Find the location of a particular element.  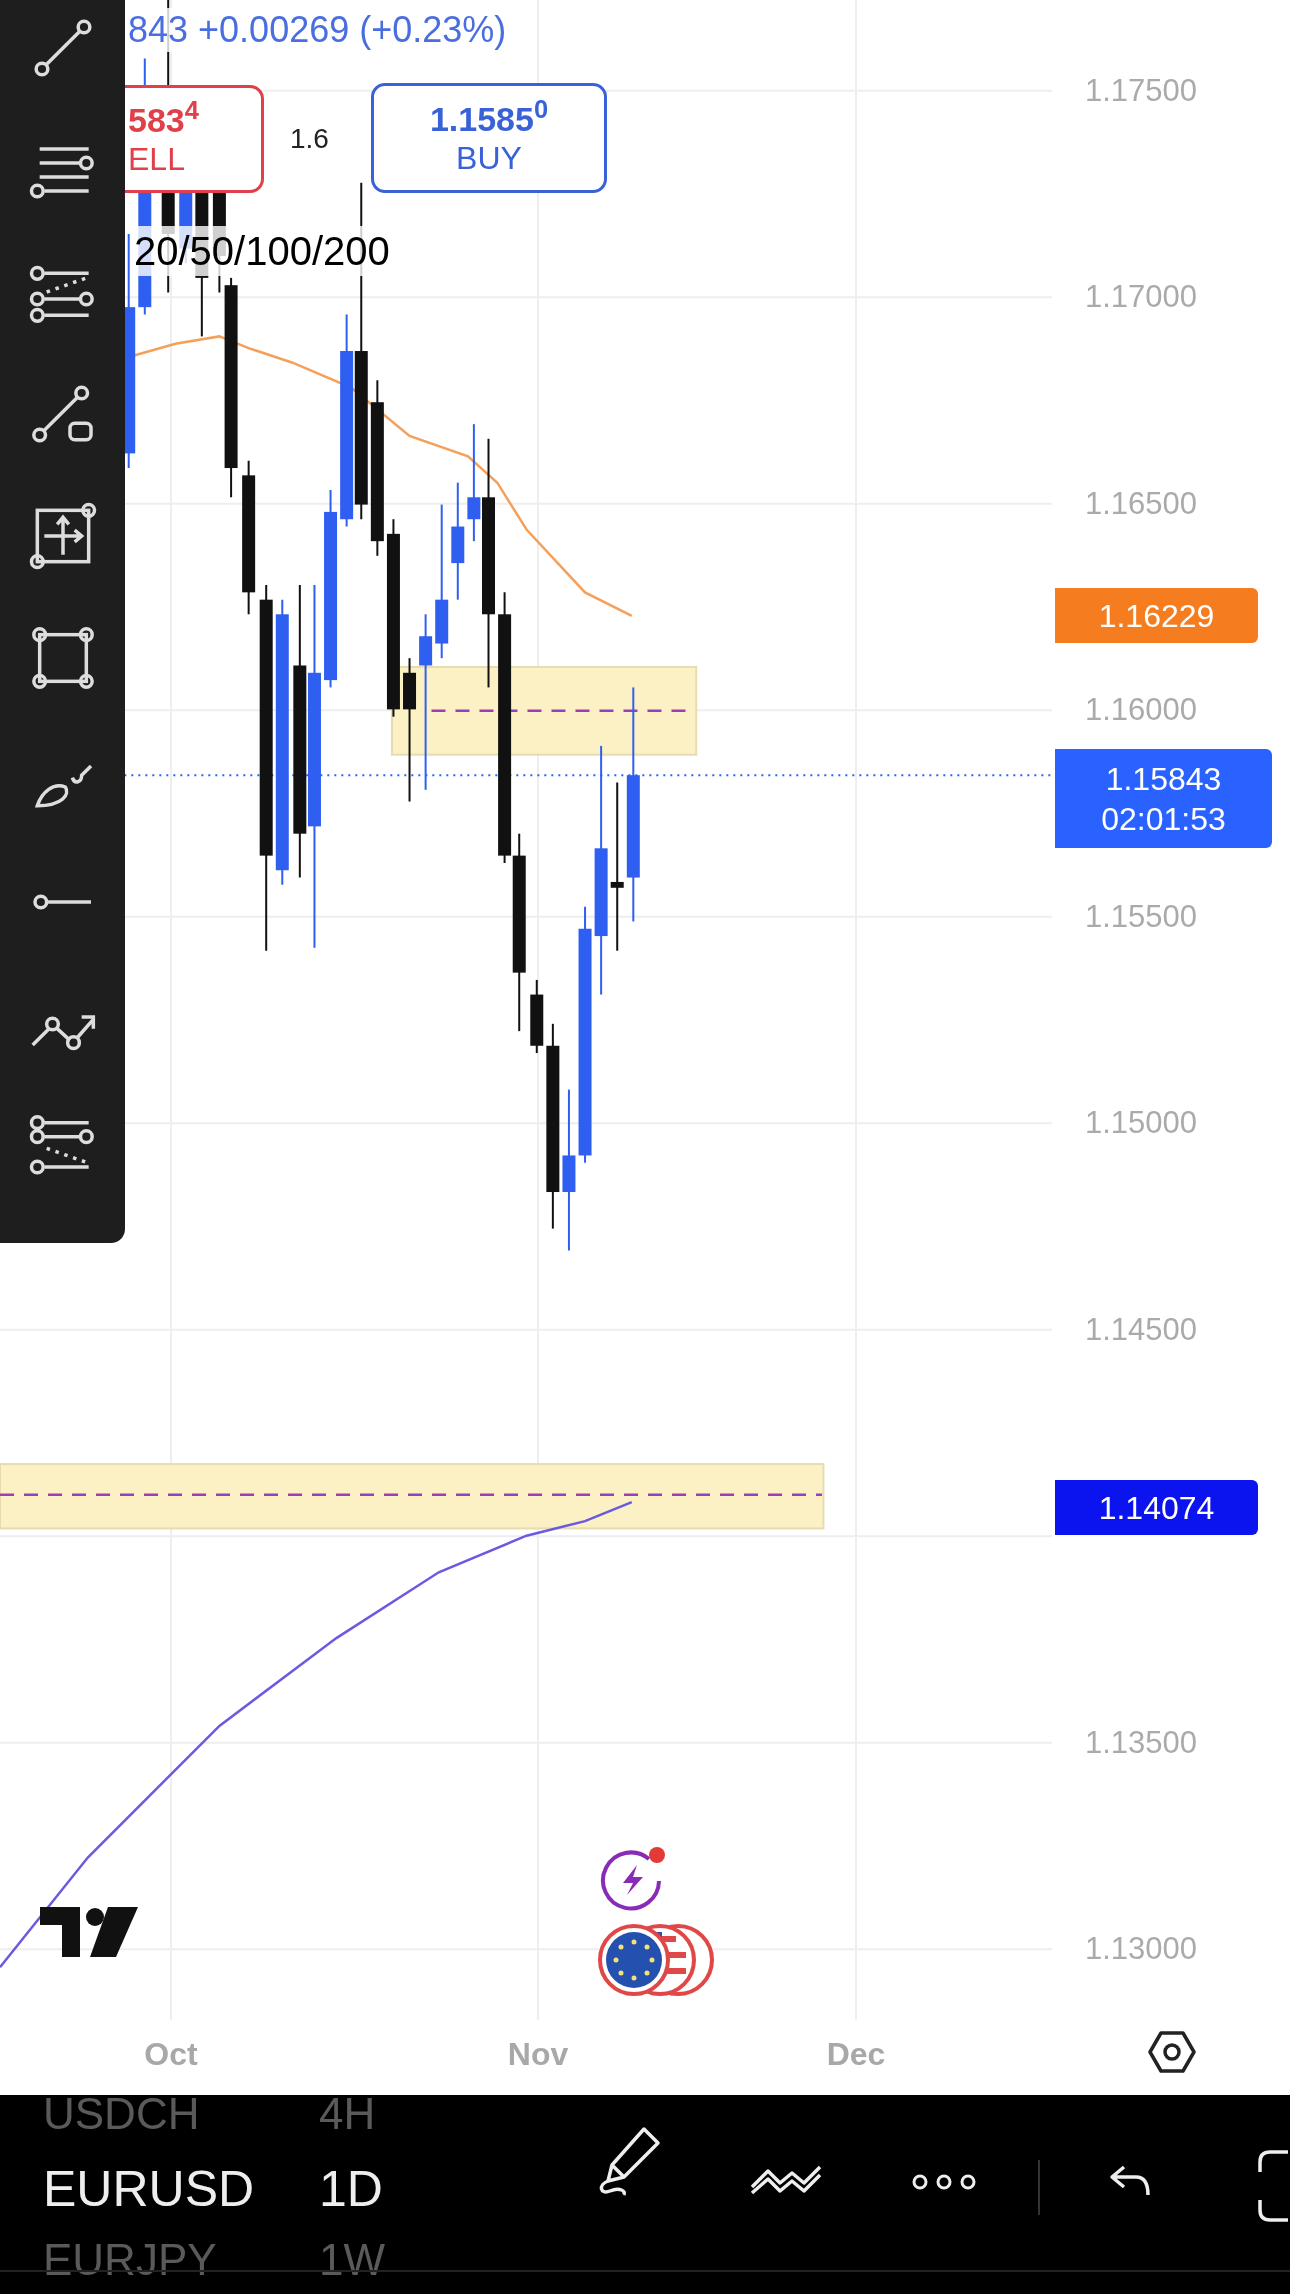

indicator-label: 20/50/100/200 is located at coordinates (262, 251).